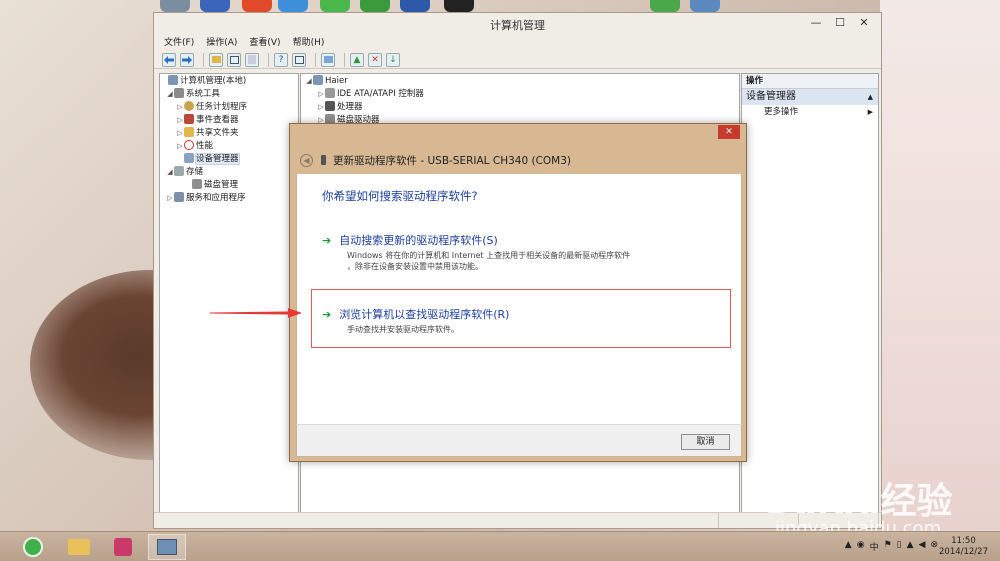 The image size is (1000, 561). What do you see at coordinates (306, 160) in the screenshot?
I see `back-button: ◀` at bounding box center [306, 160].